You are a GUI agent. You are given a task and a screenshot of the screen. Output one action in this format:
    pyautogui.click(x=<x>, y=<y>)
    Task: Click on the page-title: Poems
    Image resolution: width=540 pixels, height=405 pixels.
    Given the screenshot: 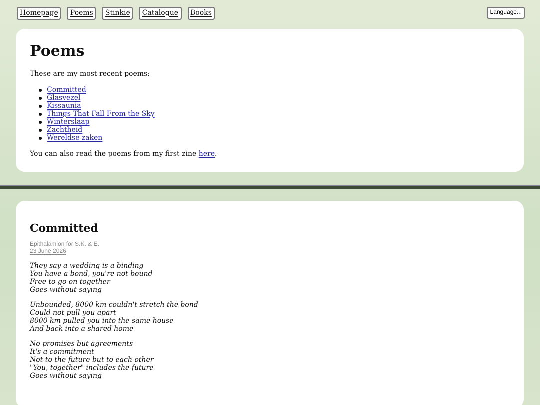 What is the action you would take?
    pyautogui.click(x=58, y=51)
    